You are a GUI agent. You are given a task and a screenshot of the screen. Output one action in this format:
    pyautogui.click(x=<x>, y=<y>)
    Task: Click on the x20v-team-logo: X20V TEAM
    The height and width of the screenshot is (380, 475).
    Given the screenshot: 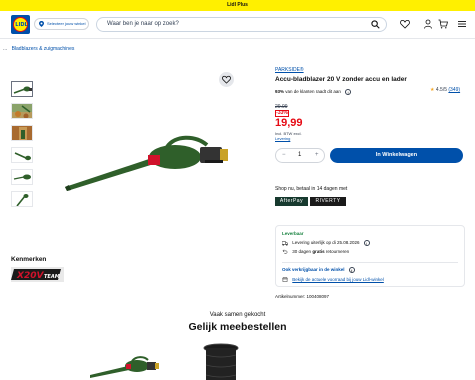 What is the action you would take?
    pyautogui.click(x=37, y=274)
    